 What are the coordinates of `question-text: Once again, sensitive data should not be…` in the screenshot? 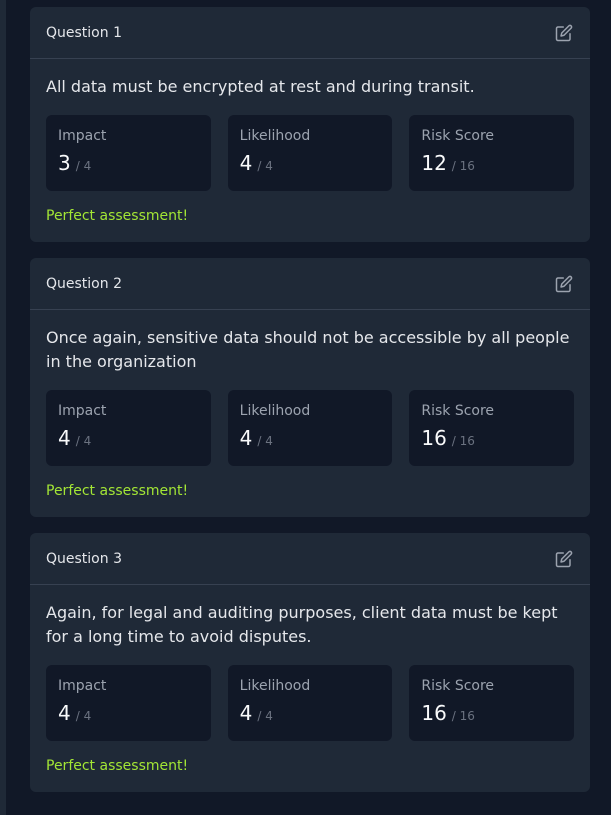 It's located at (308, 349).